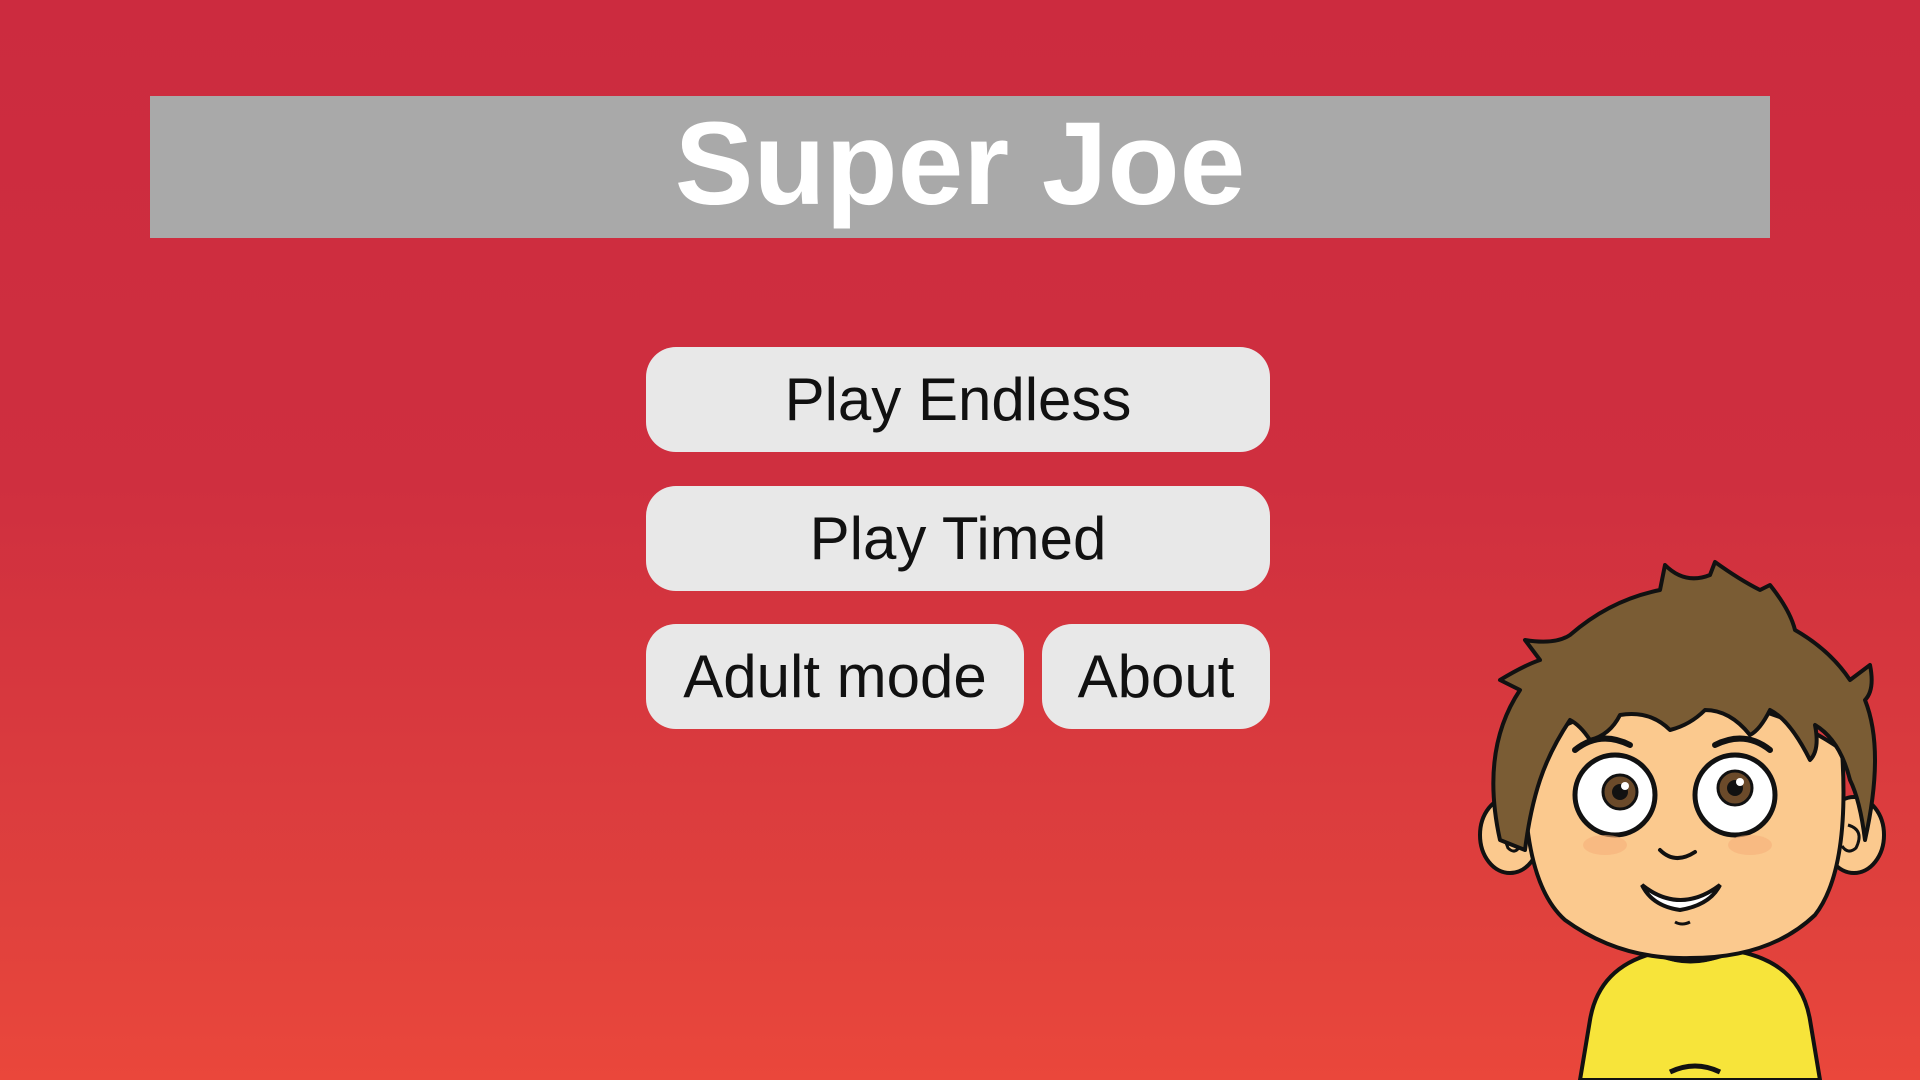  I want to click on shirt, so click(1700, 1014).